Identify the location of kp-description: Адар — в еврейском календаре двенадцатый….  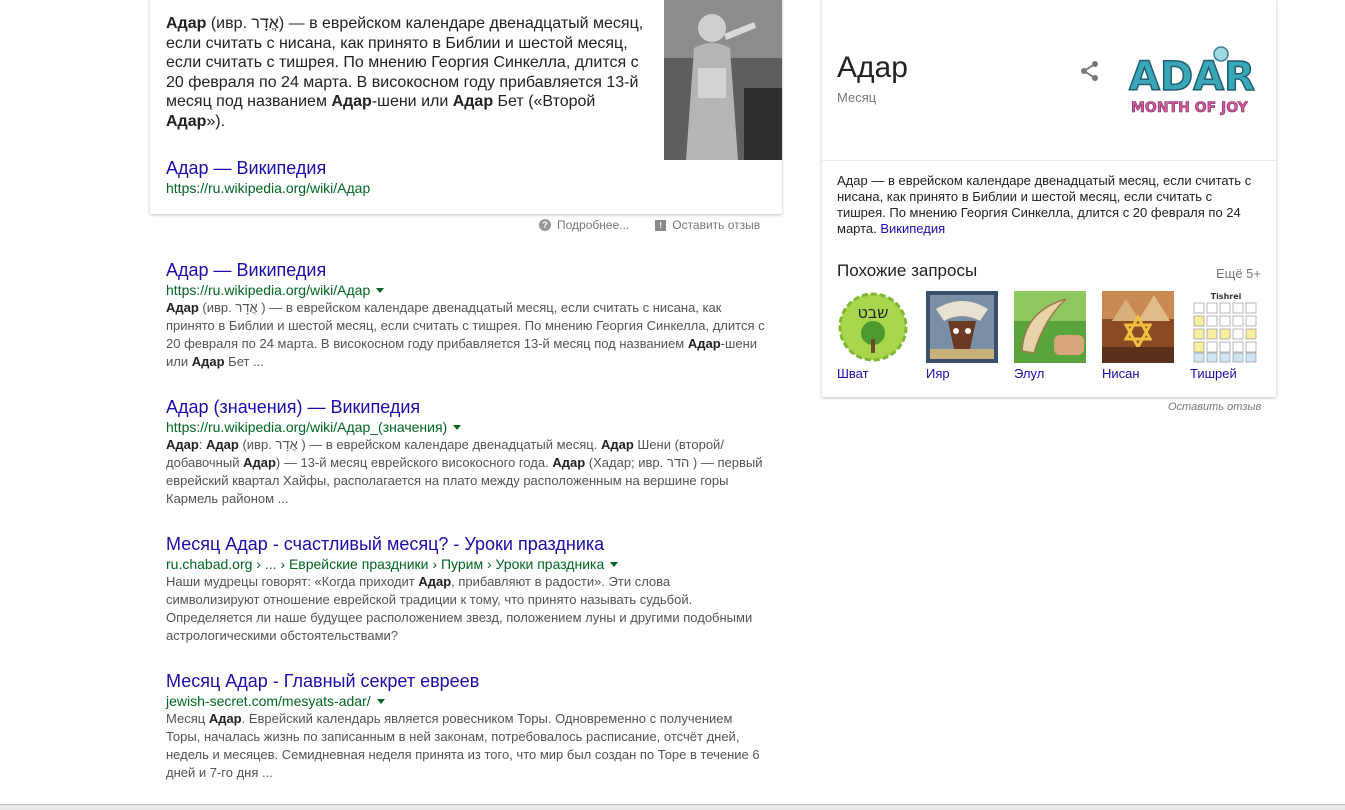
(1047, 205).